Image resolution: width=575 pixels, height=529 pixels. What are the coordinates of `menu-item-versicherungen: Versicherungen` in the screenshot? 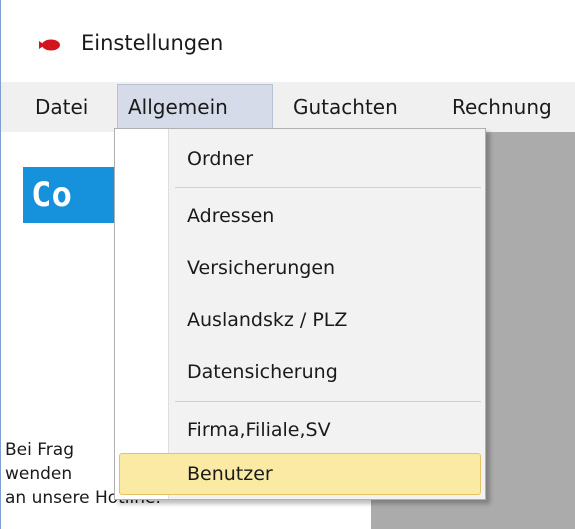 It's located at (300, 268).